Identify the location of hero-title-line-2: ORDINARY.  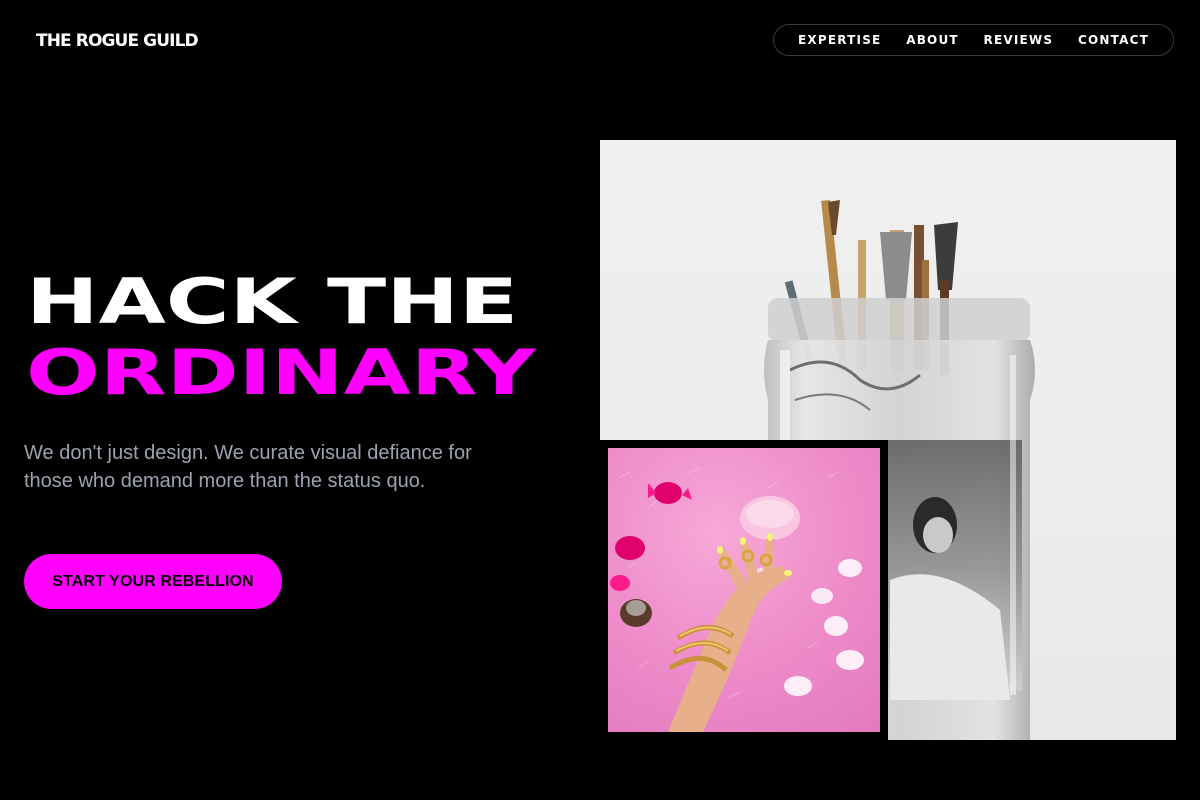
(281, 372).